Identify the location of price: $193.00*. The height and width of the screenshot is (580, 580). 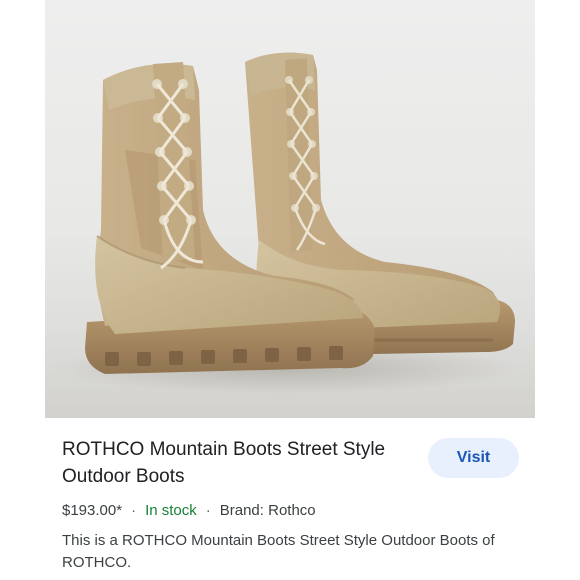
(92, 510).